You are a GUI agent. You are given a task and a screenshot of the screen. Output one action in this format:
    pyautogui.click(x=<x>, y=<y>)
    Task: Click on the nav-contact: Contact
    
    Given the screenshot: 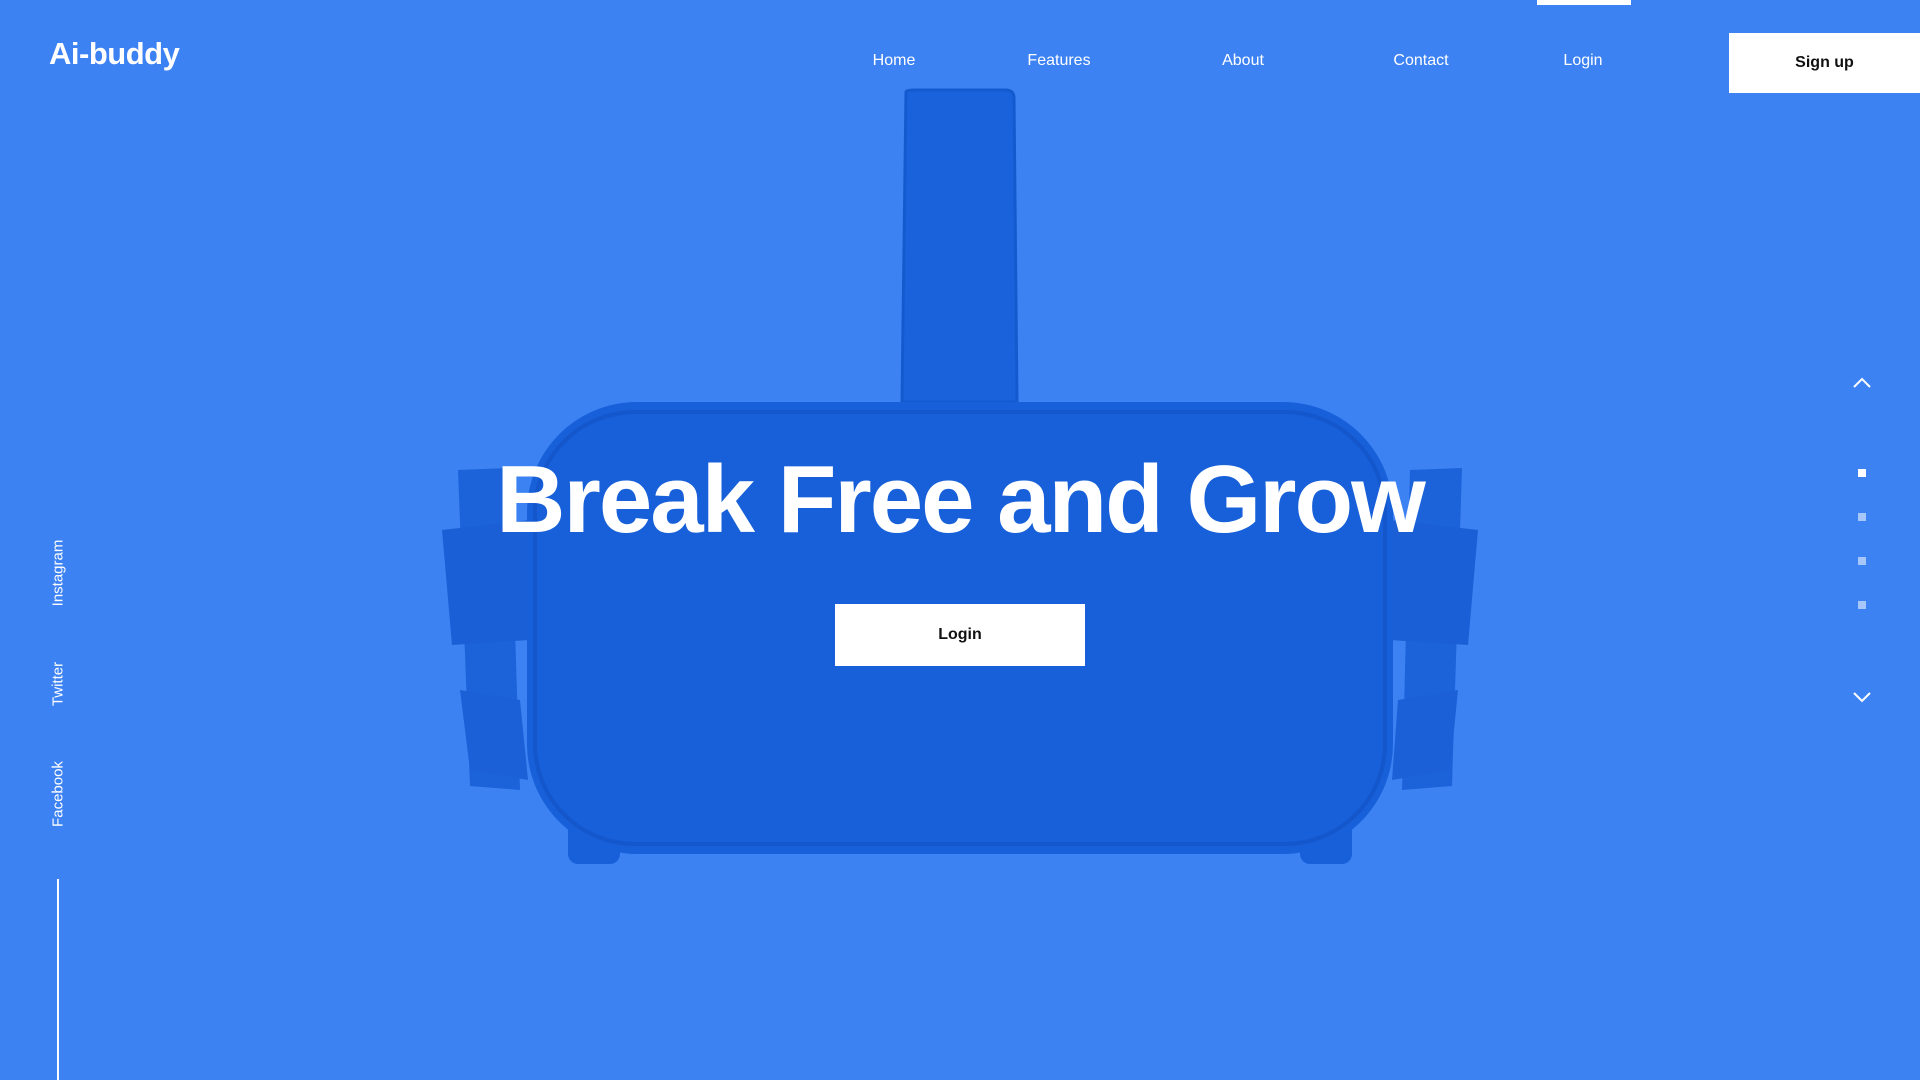 What is the action you would take?
    pyautogui.click(x=1420, y=61)
    